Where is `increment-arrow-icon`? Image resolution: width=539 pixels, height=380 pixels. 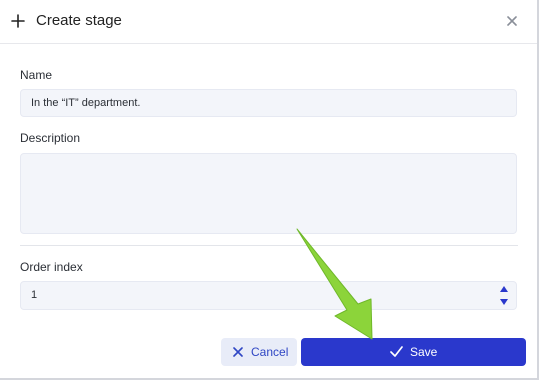 increment-arrow-icon is located at coordinates (504, 289).